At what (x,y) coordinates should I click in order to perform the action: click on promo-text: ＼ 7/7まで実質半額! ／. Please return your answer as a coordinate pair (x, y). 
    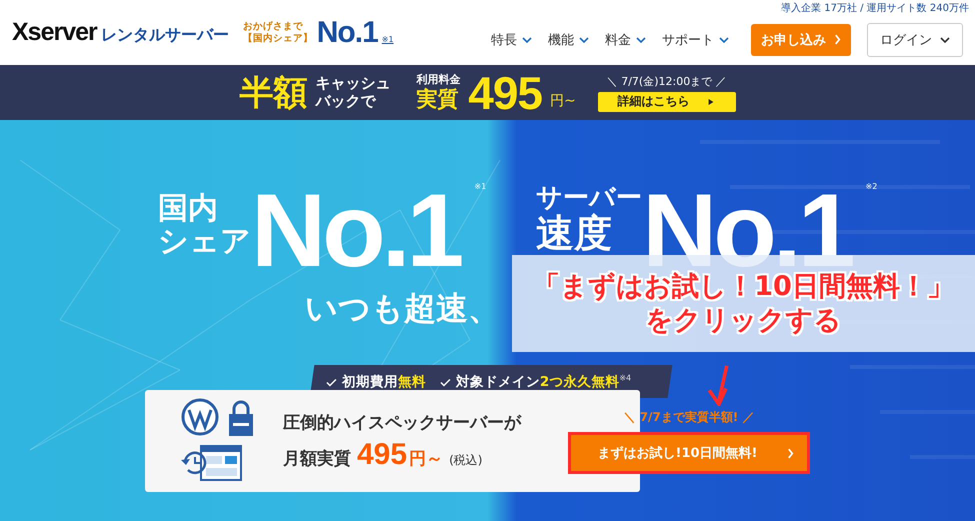
    Looking at the image, I should click on (689, 417).